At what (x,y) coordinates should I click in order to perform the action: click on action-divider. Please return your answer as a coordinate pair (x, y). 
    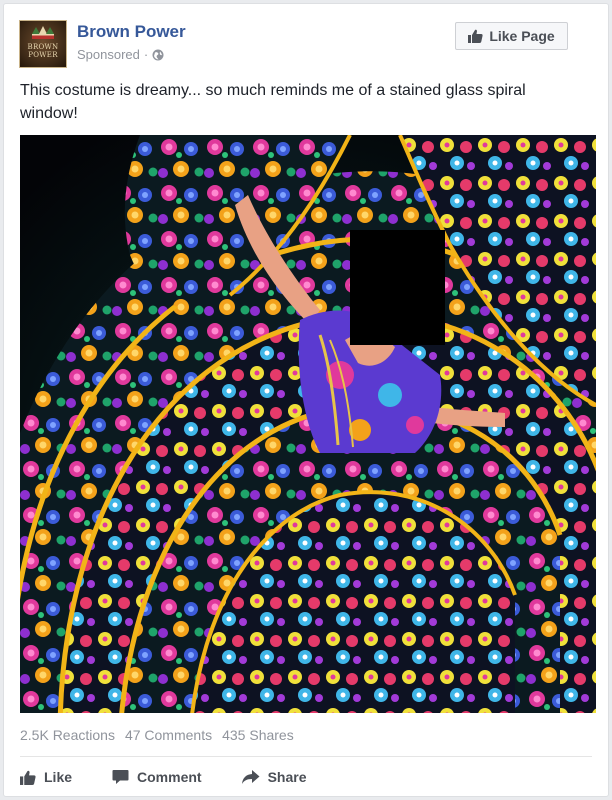
    Looking at the image, I should click on (306, 756).